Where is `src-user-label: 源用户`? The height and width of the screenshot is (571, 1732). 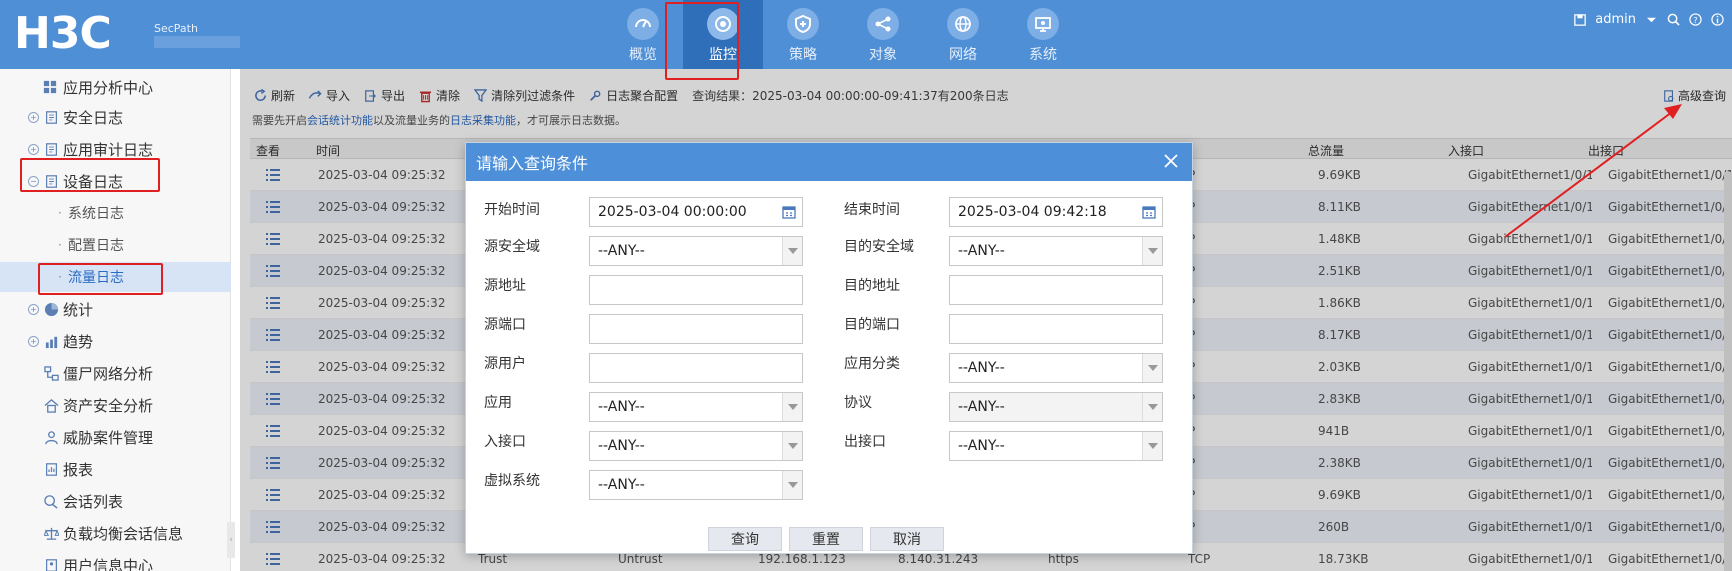
src-user-label: 源用户 is located at coordinates (505, 364).